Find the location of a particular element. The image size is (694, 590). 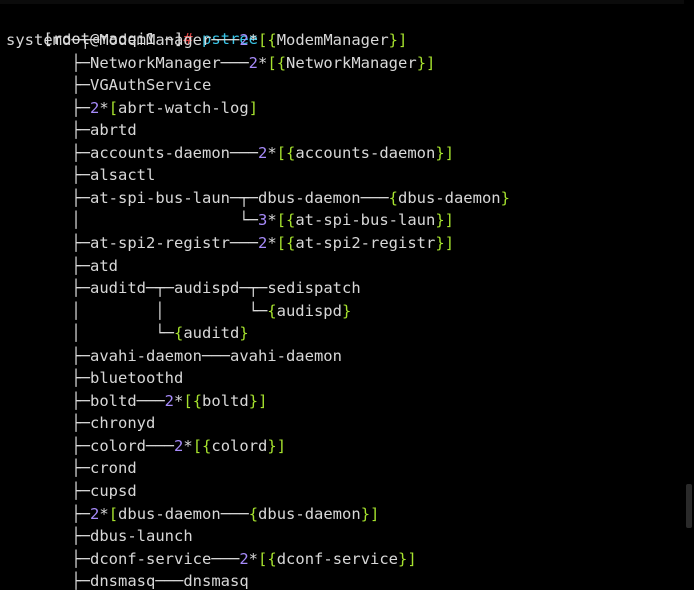

tree-line: ├─2*[abrt-watch-log] is located at coordinates (132, 108).